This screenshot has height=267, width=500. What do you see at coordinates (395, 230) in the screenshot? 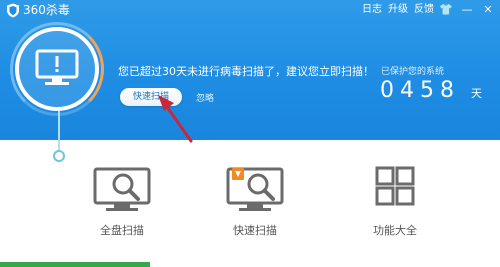
I see `all-features-label: 功能大全` at bounding box center [395, 230].